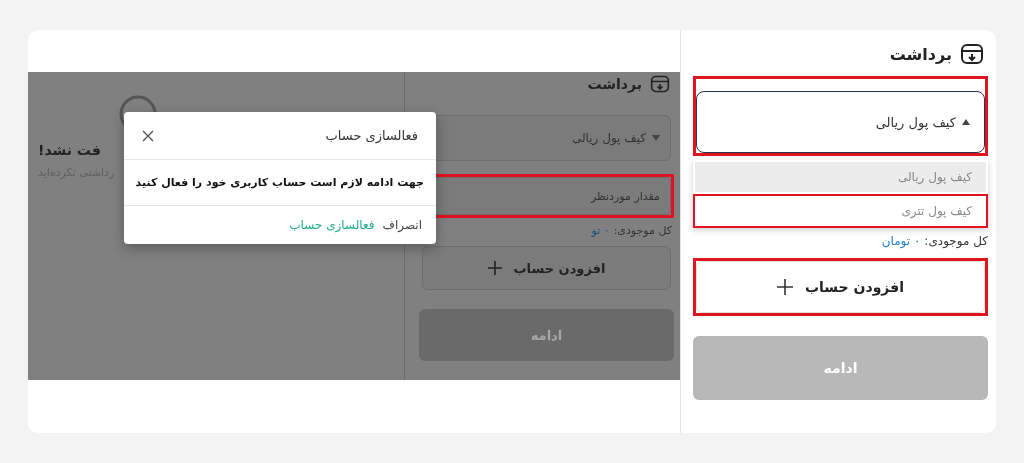 This screenshot has height=463, width=1024. What do you see at coordinates (148, 135) in the screenshot?
I see `close-icon` at bounding box center [148, 135].